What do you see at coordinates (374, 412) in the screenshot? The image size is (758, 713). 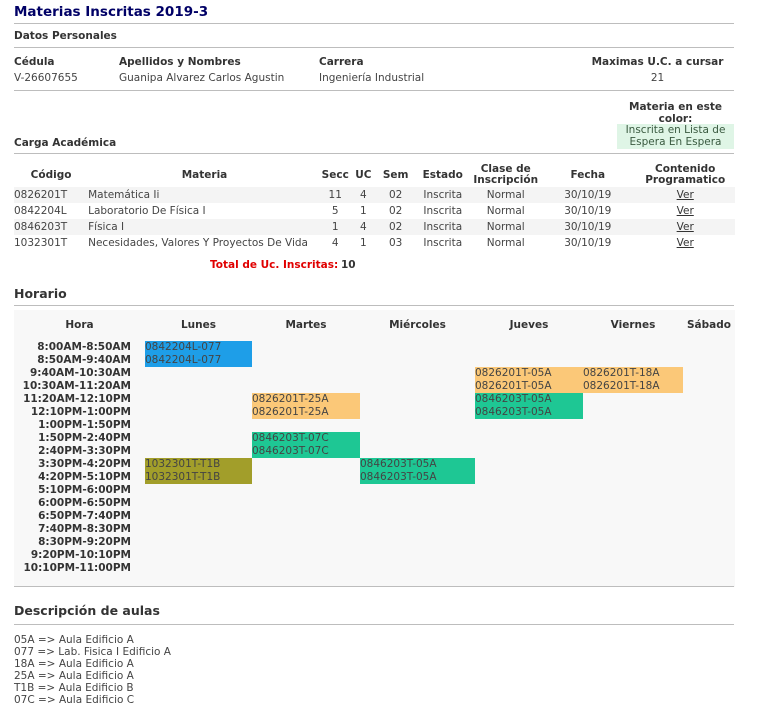 I see `table-row: 12:10PM-1:00PM 0826201T-25A 0846203T-05A` at bounding box center [374, 412].